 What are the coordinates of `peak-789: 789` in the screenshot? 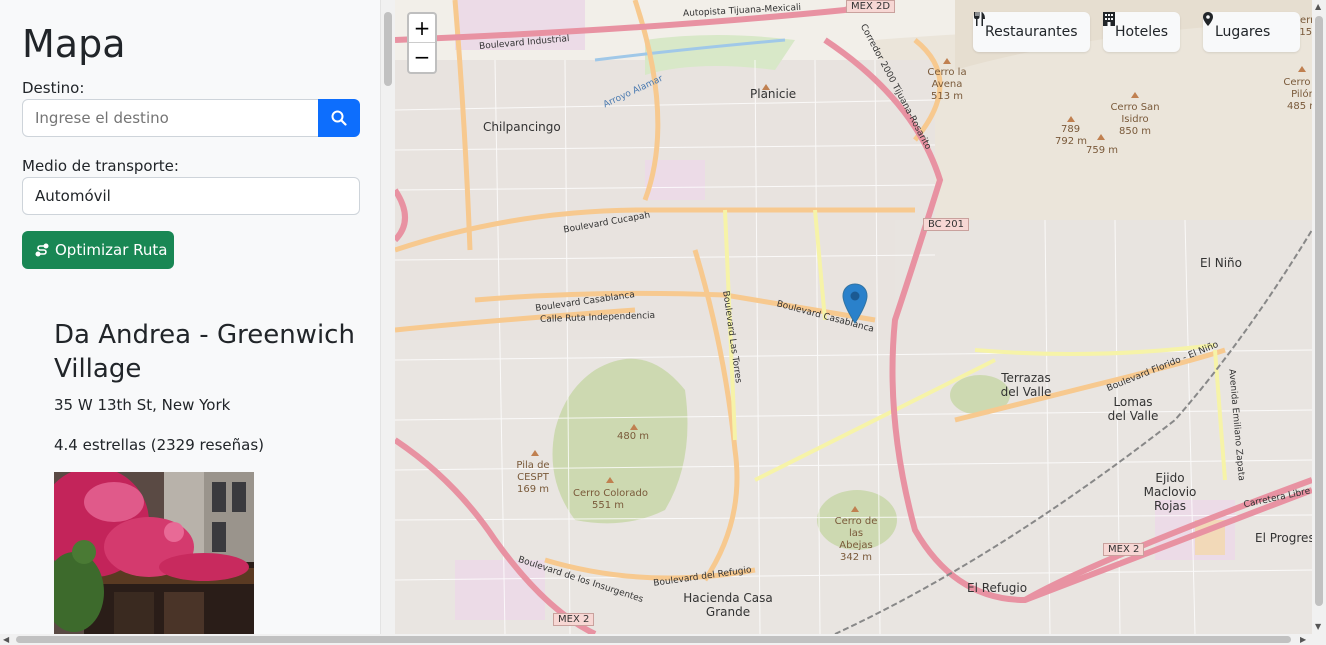 It's located at (1071, 129).